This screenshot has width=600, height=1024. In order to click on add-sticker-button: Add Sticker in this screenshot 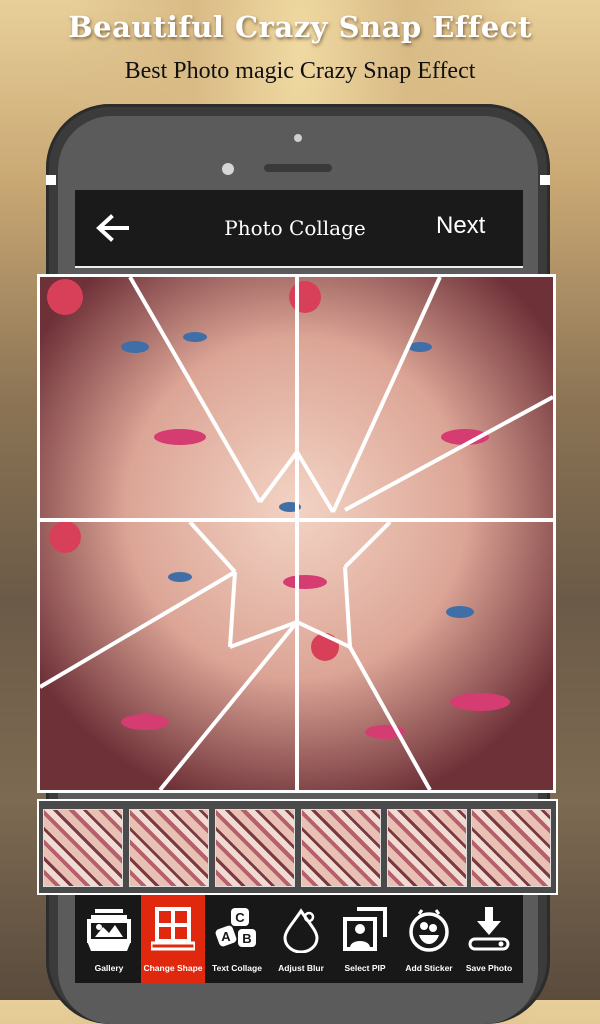, I will do `click(429, 939)`.